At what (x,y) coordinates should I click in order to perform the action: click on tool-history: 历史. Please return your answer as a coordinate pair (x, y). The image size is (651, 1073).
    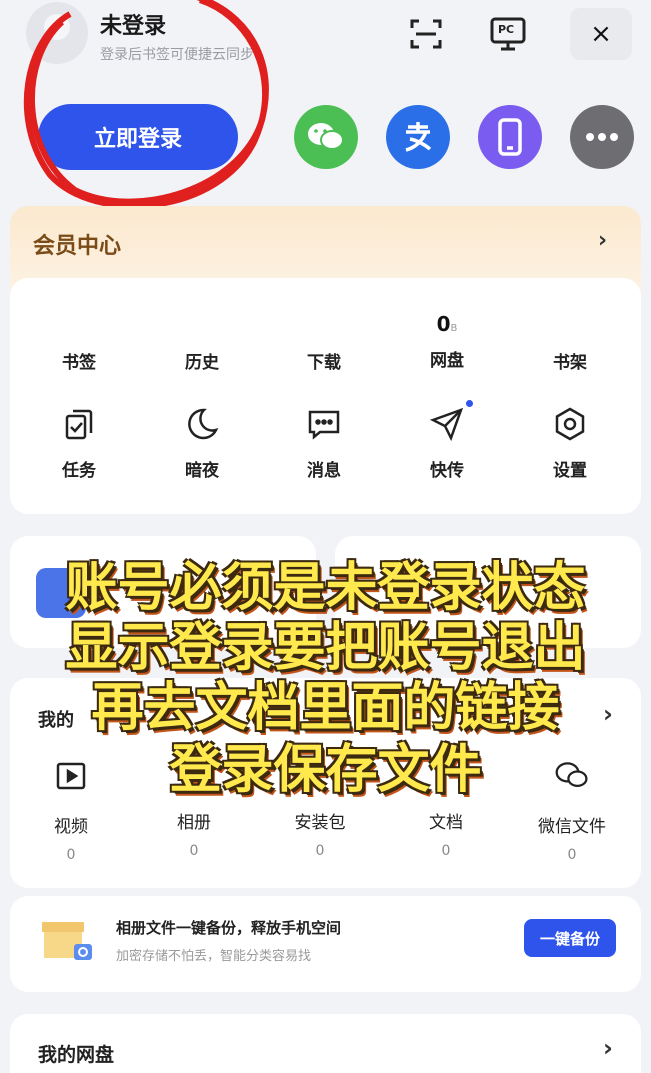
    Looking at the image, I should click on (202, 360).